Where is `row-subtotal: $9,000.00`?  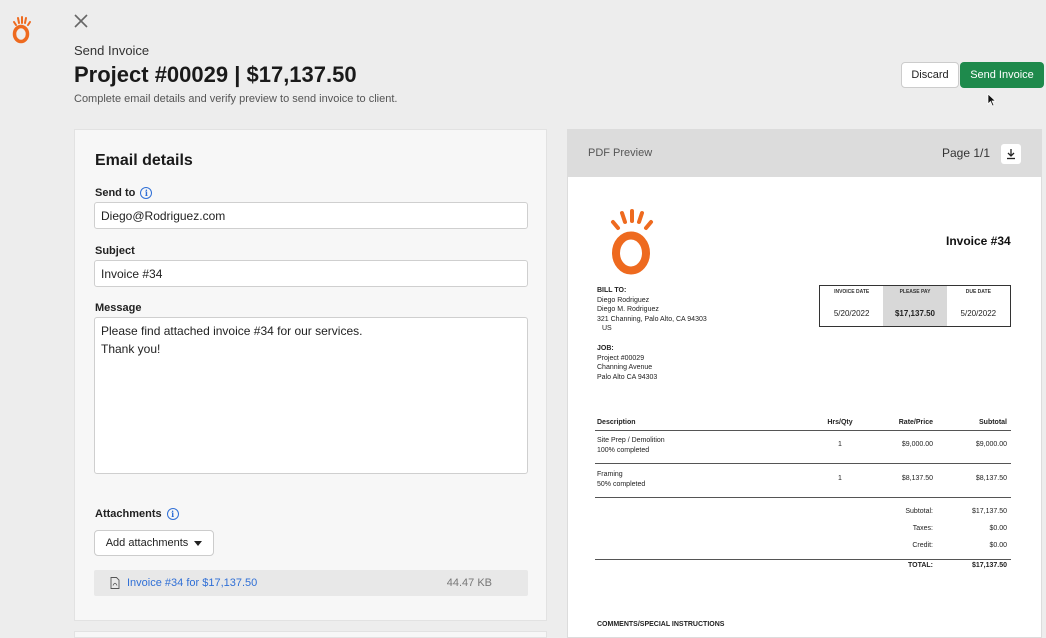 row-subtotal: $9,000.00 is located at coordinates (991, 444).